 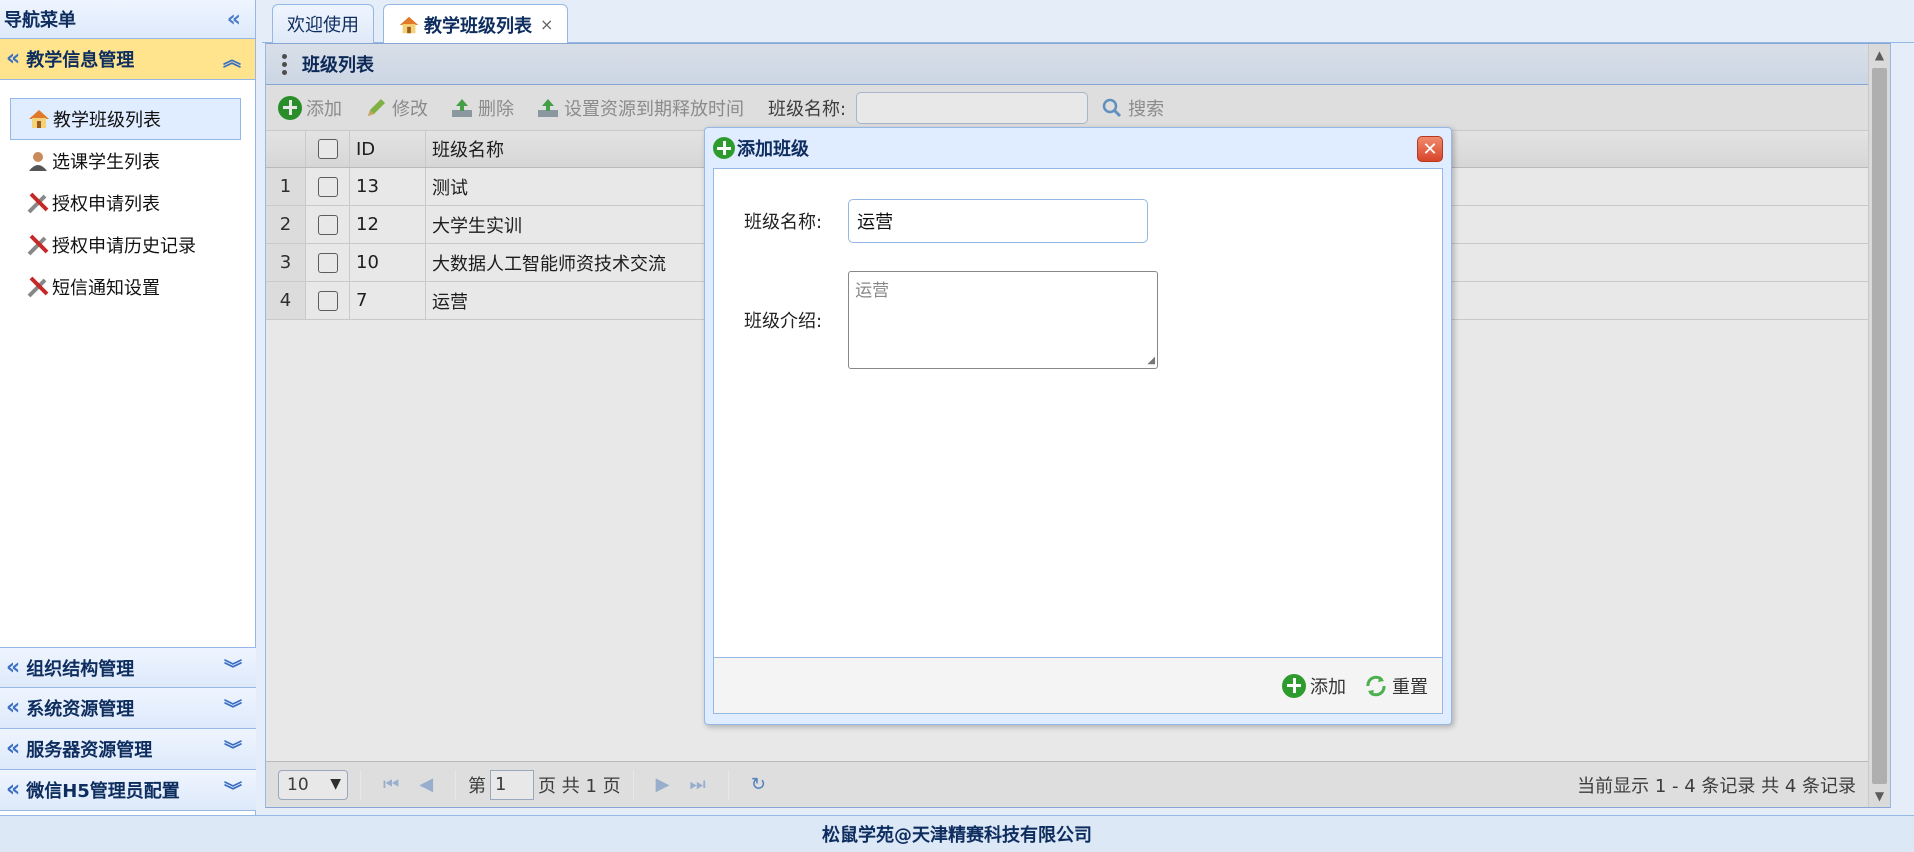 I want to click on menu-item-label: 短信通知设置, so click(x=106, y=288).